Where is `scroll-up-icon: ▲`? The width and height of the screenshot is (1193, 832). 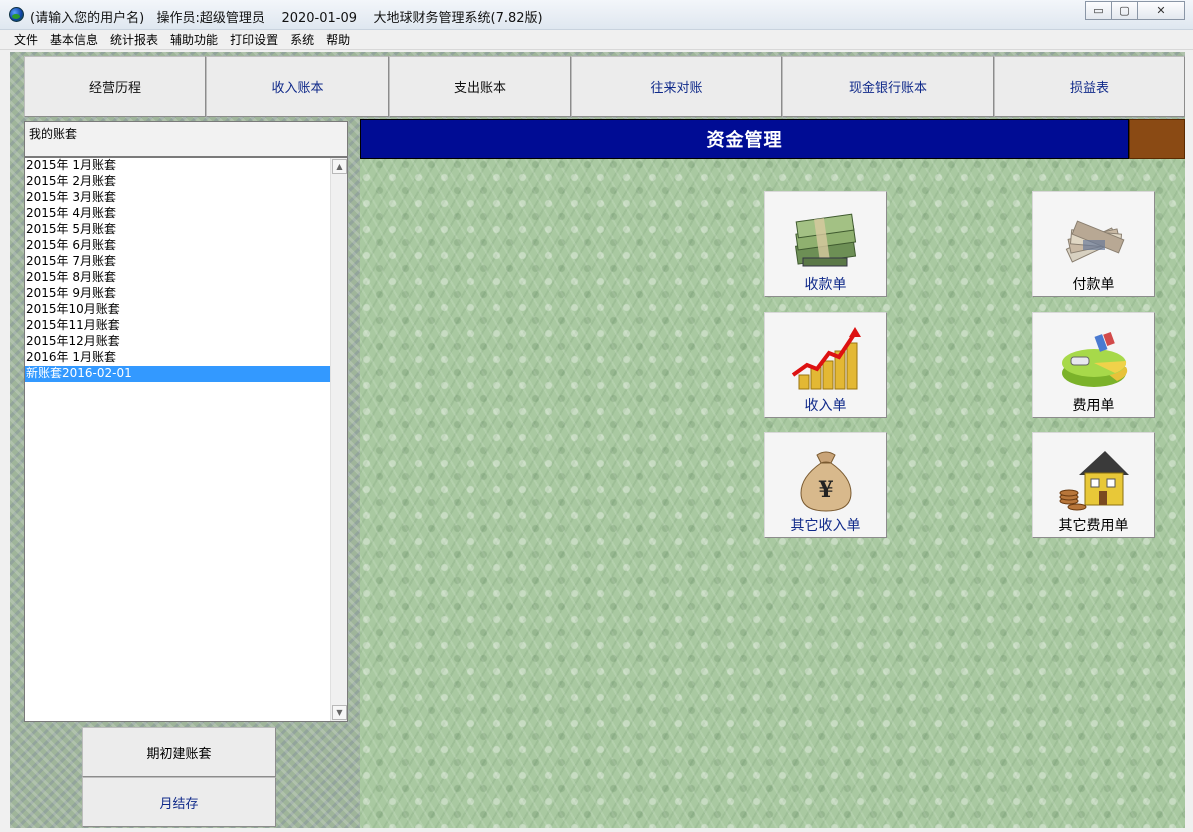 scroll-up-icon: ▲ is located at coordinates (339, 166).